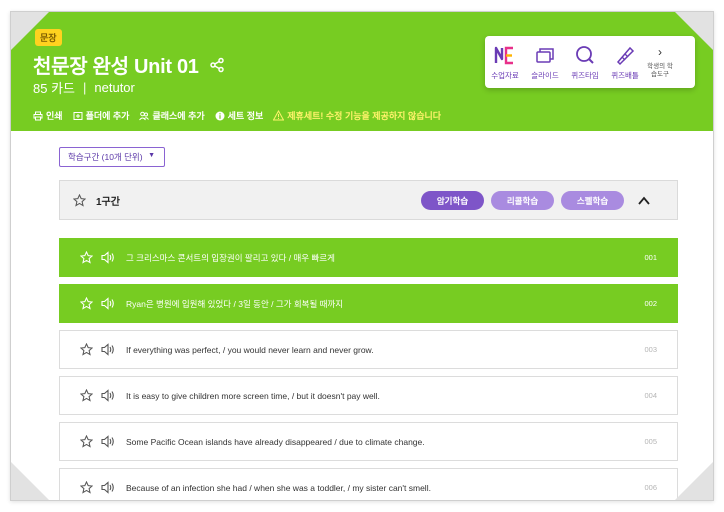  Describe the element at coordinates (217, 65) in the screenshot. I see `share-icon` at that location.